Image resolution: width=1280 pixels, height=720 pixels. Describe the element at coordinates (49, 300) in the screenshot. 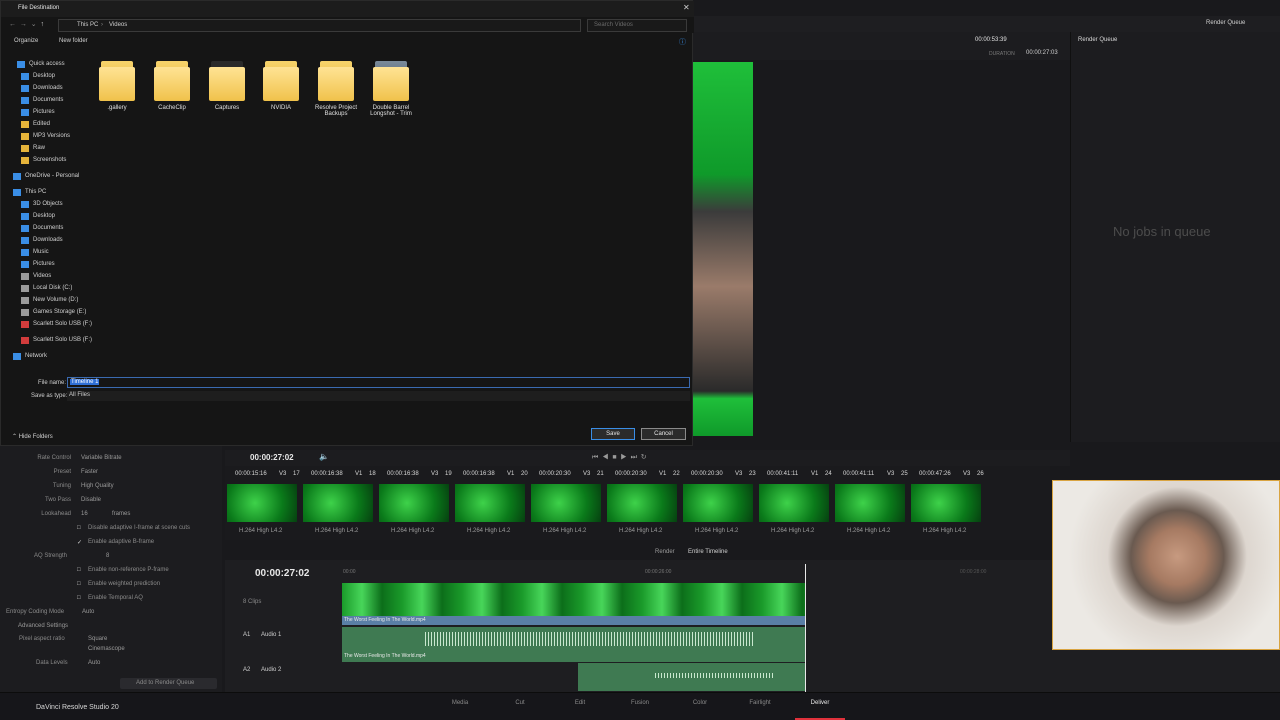

I see `nav-item: New Volume (D:)` at that location.